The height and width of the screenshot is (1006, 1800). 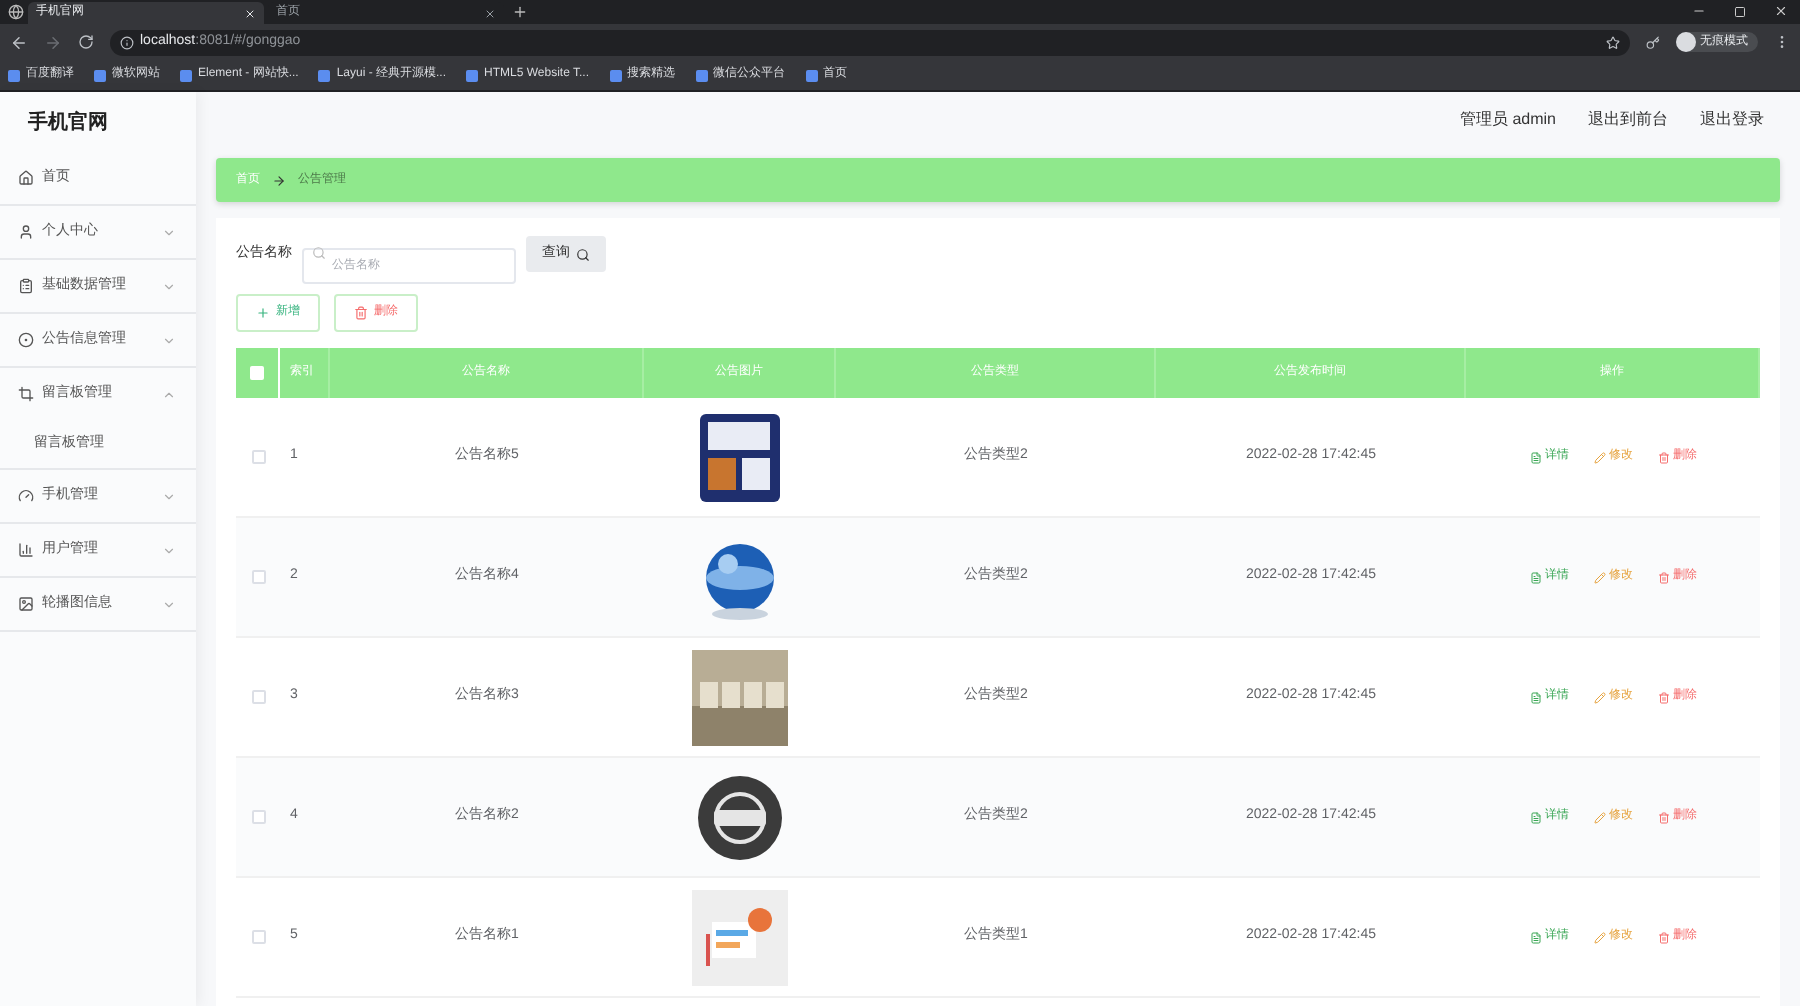 I want to click on gauge-icon, so click(x=26, y=496).